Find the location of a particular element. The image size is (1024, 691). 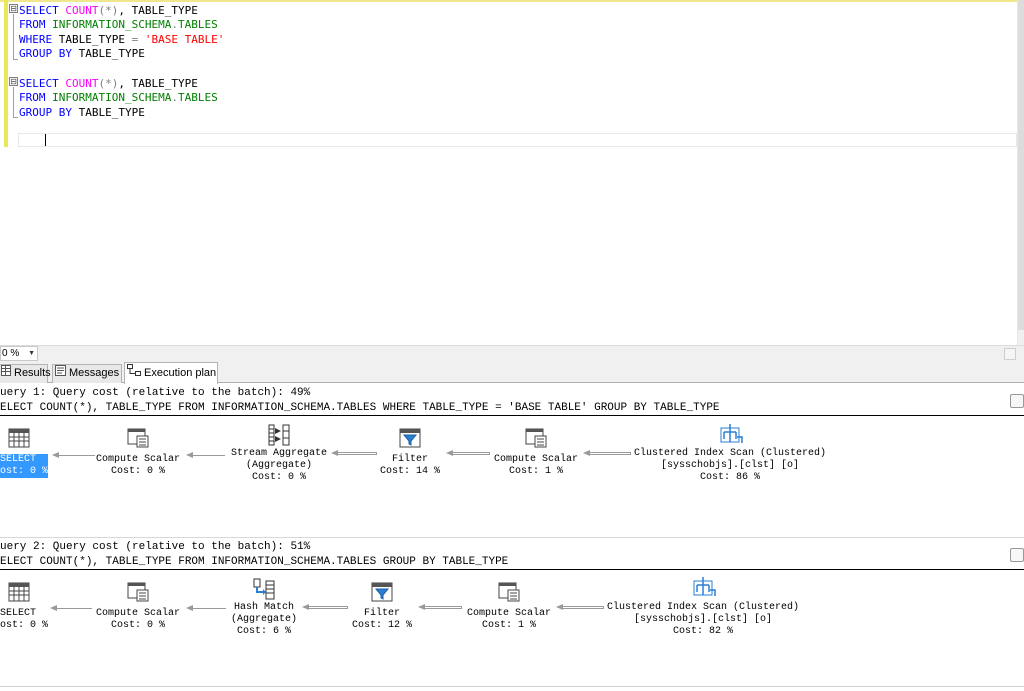

editor-change-marker is located at coordinates (509, 1).